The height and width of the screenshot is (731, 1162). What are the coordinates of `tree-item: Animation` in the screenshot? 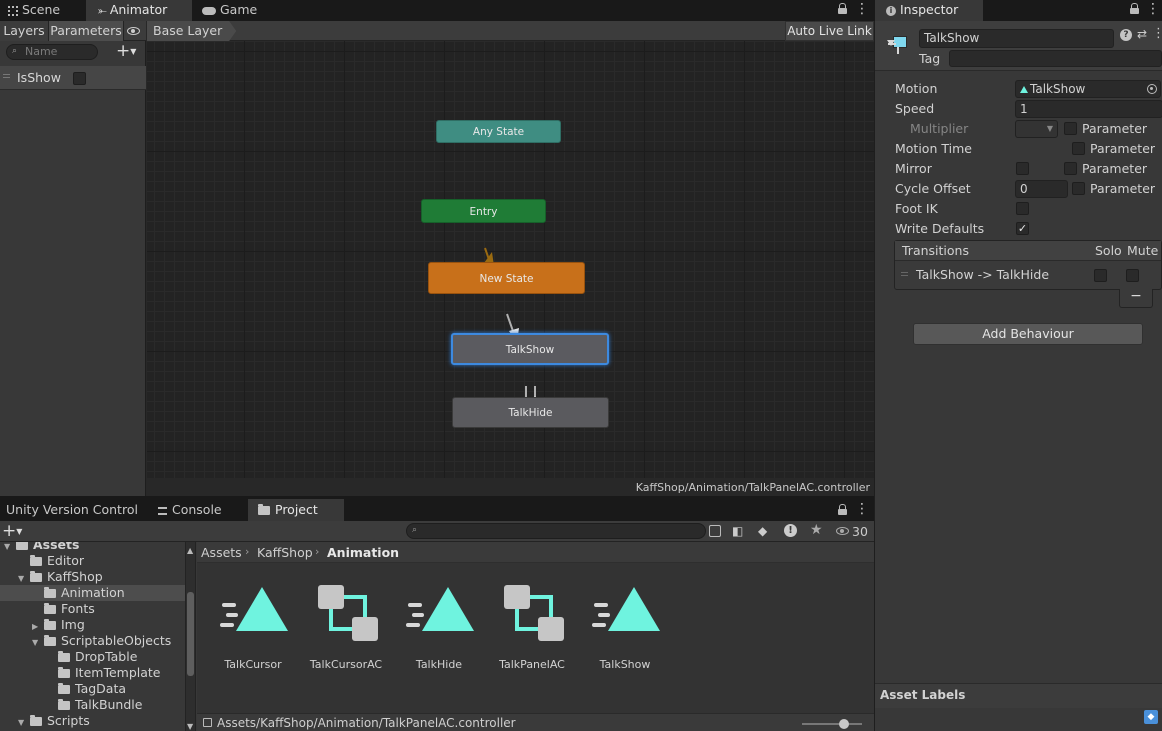 It's located at (92, 593).